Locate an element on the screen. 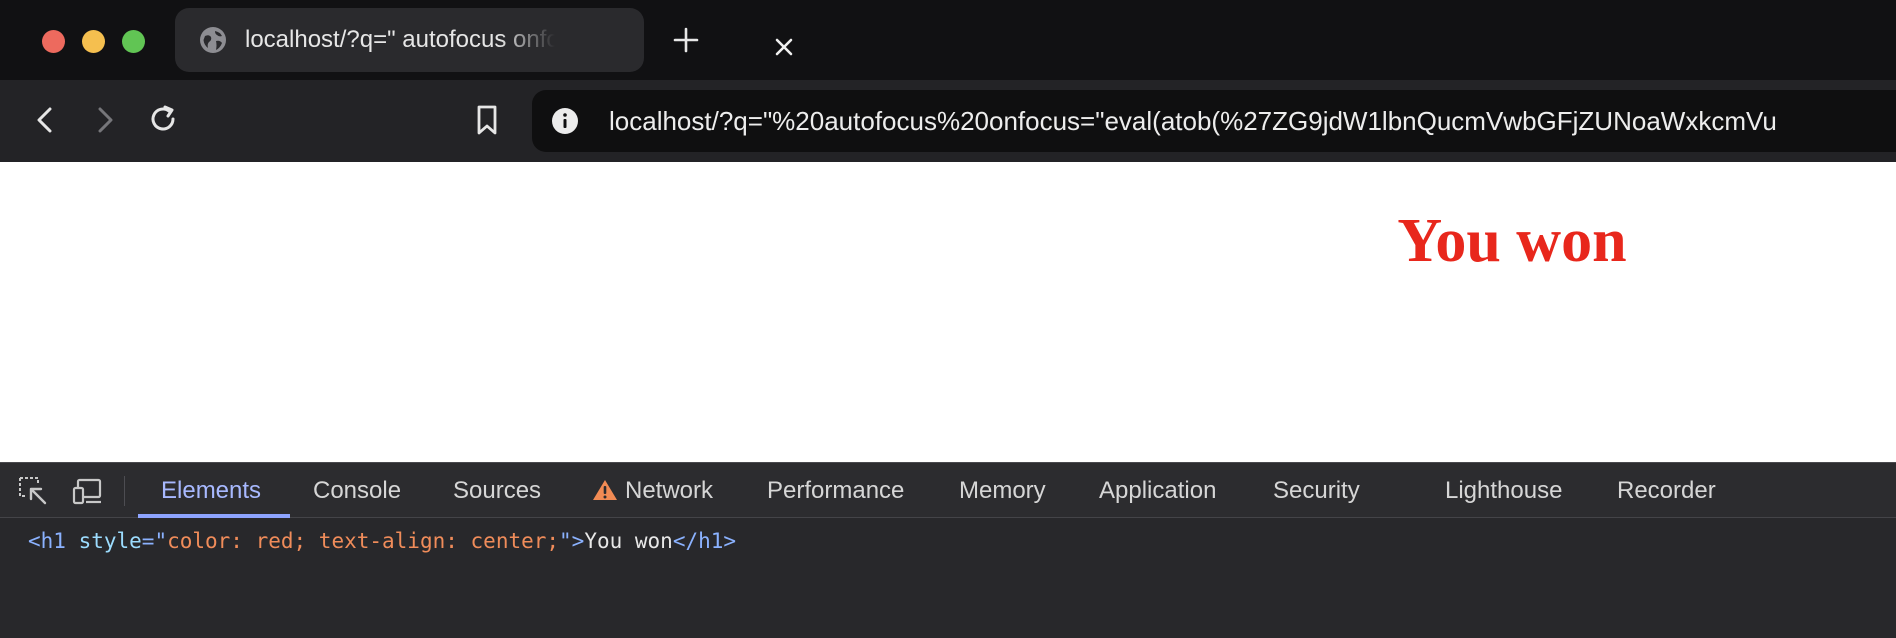 The height and width of the screenshot is (638, 1896). code-close-quote: "> is located at coordinates (572, 541).